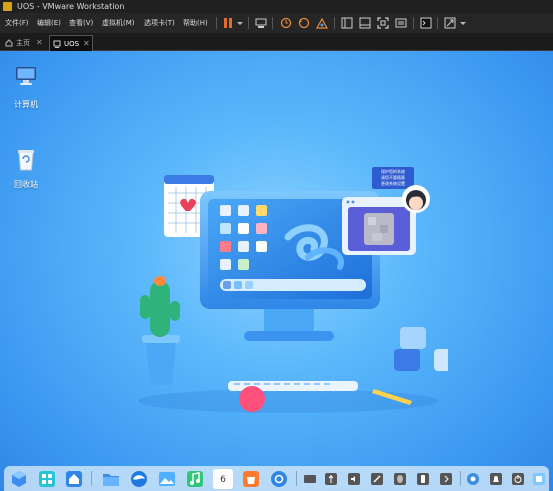  What do you see at coordinates (57, 44) in the screenshot?
I see `vm-icon` at bounding box center [57, 44].